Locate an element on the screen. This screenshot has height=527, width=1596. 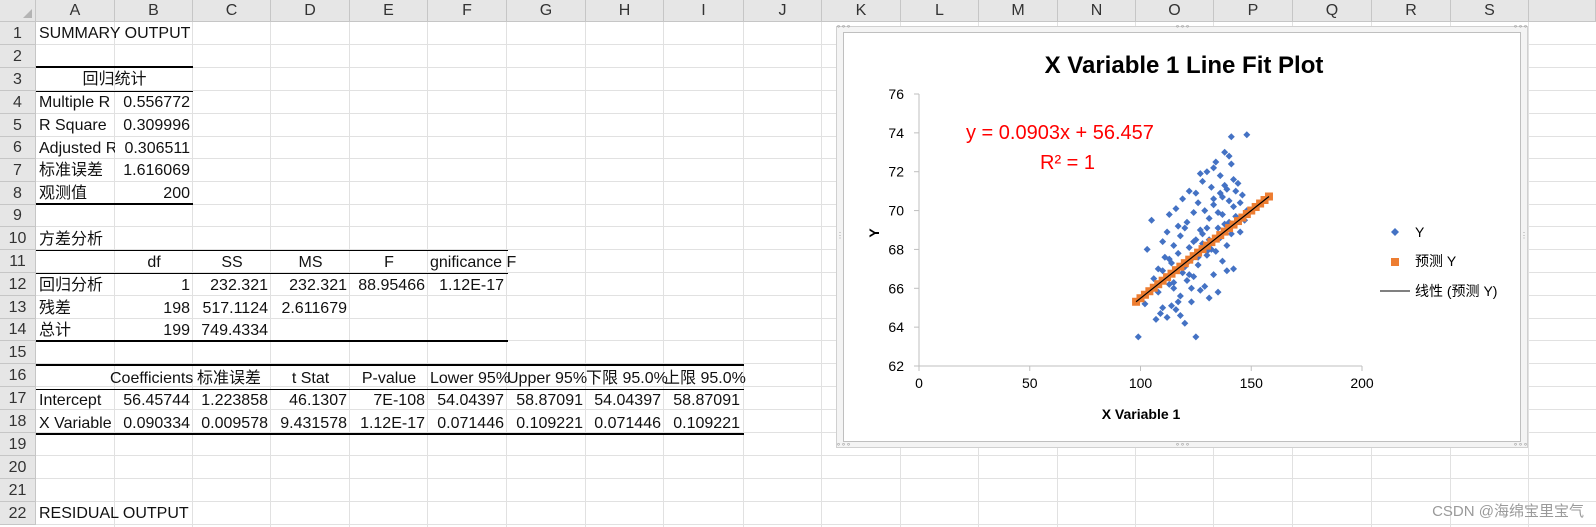
coef-cell: 0.090334 is located at coordinates (152, 424).